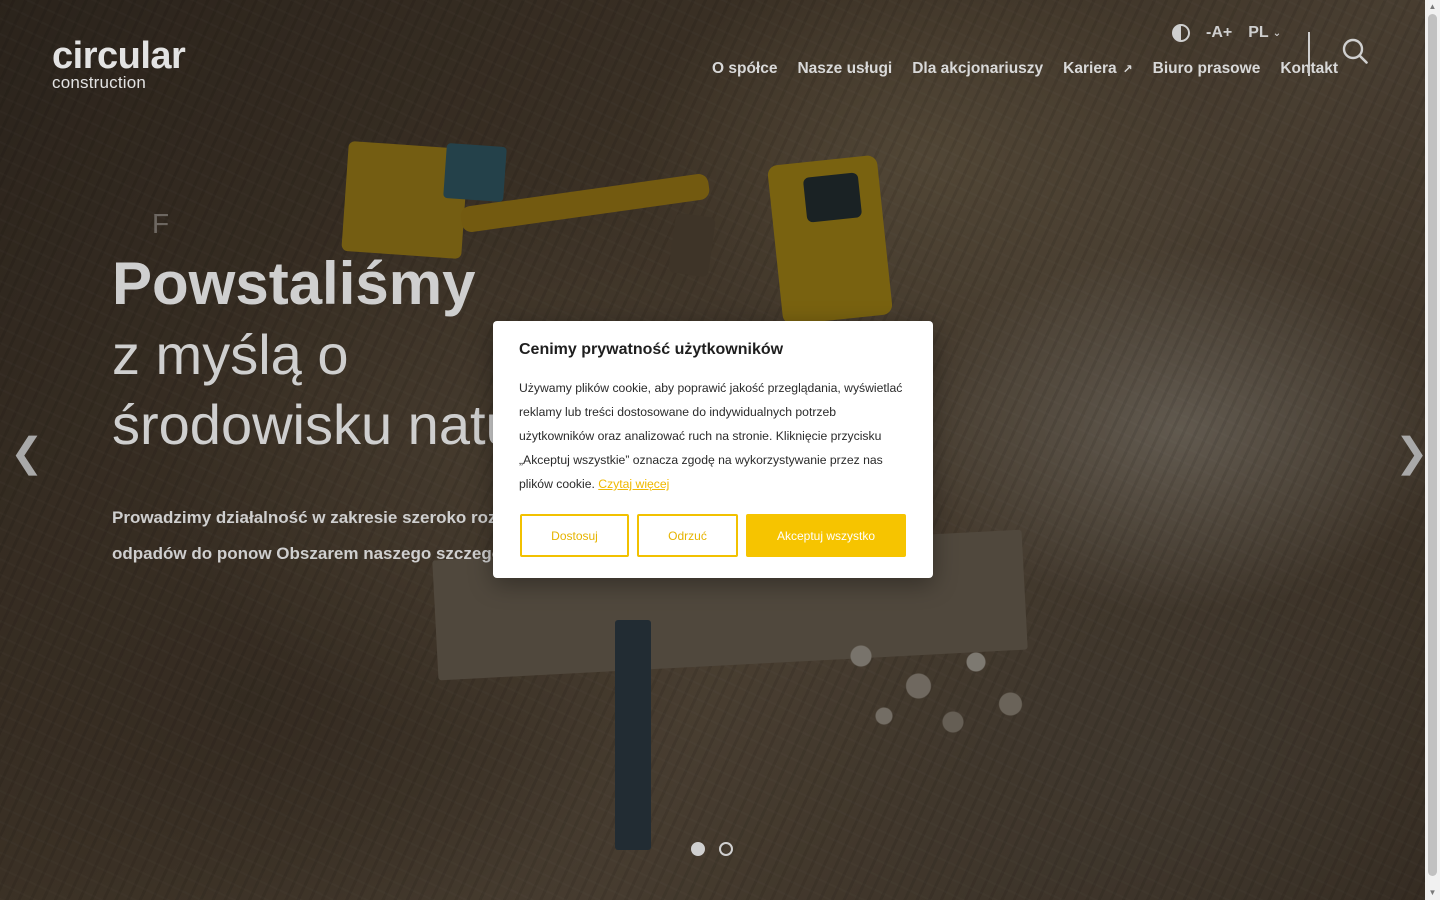 The height and width of the screenshot is (900, 1440). I want to click on nav-divider, so click(1309, 54).